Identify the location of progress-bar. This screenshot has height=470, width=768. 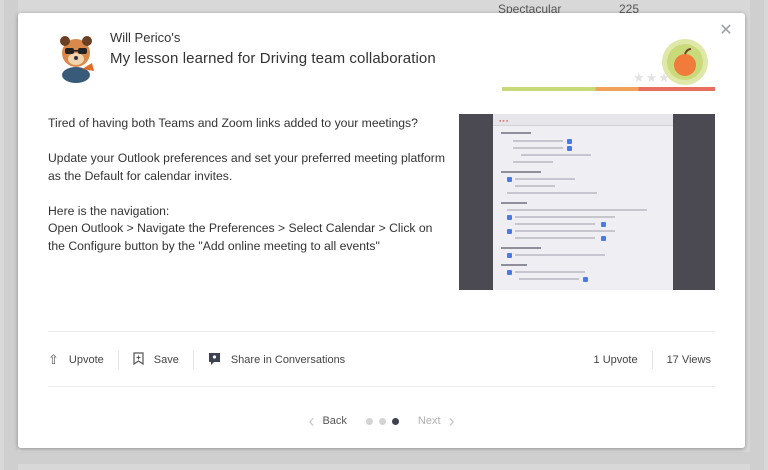
(608, 89).